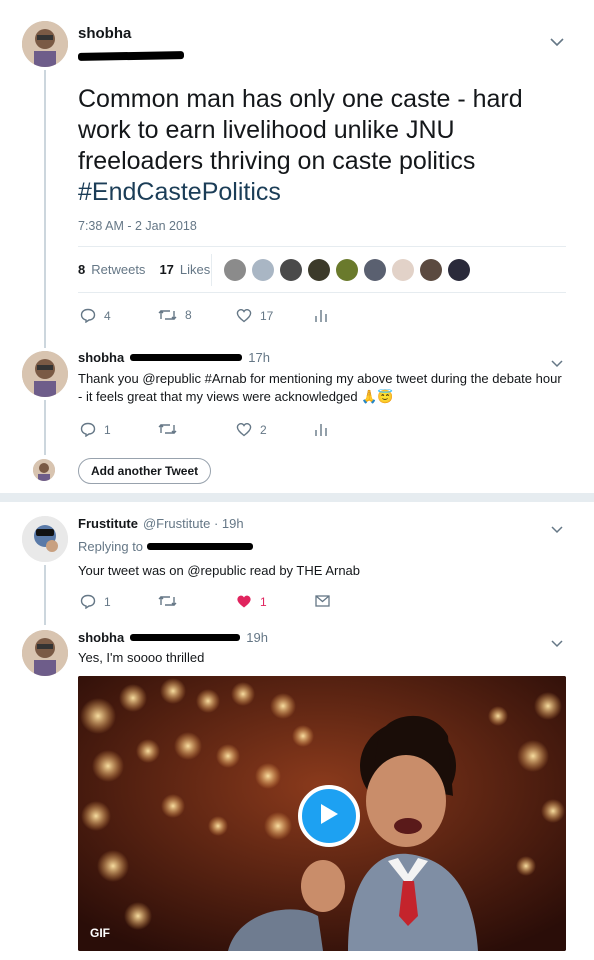 Image resolution: width=594 pixels, height=960 pixels. What do you see at coordinates (81, 269) in the screenshot?
I see `retweets-count: 8` at bounding box center [81, 269].